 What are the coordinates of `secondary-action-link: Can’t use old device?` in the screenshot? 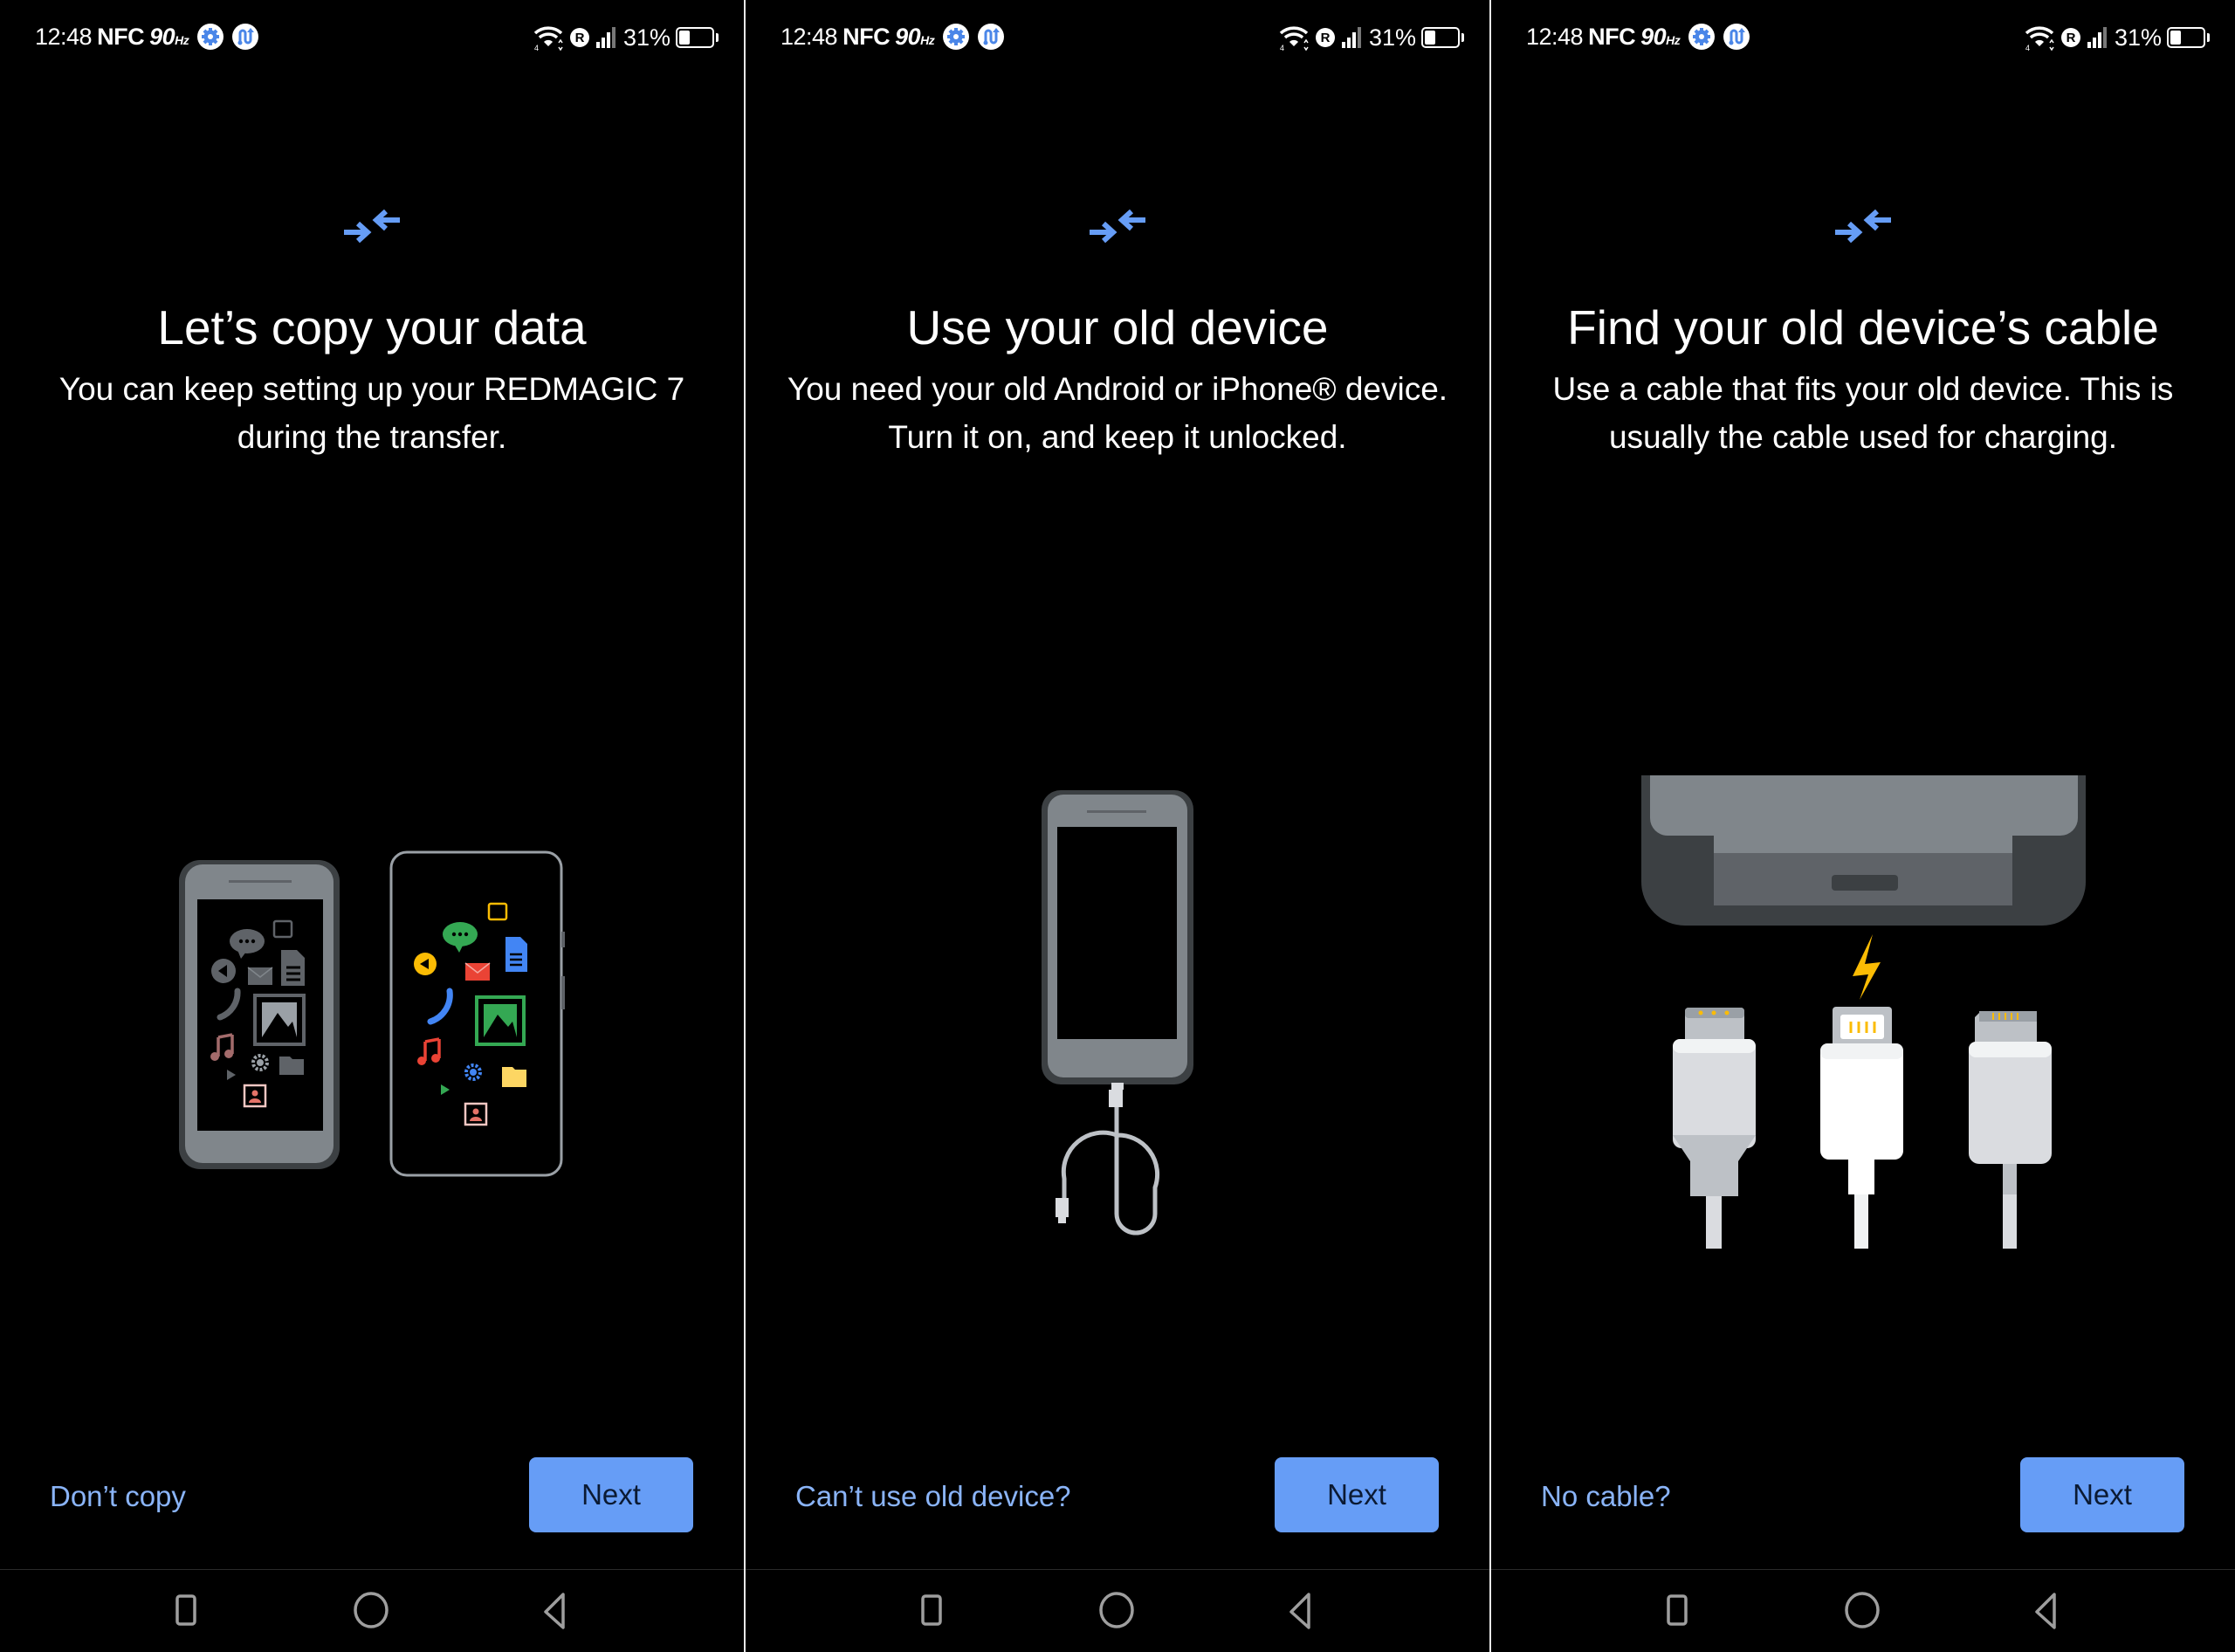 It's located at (933, 1497).